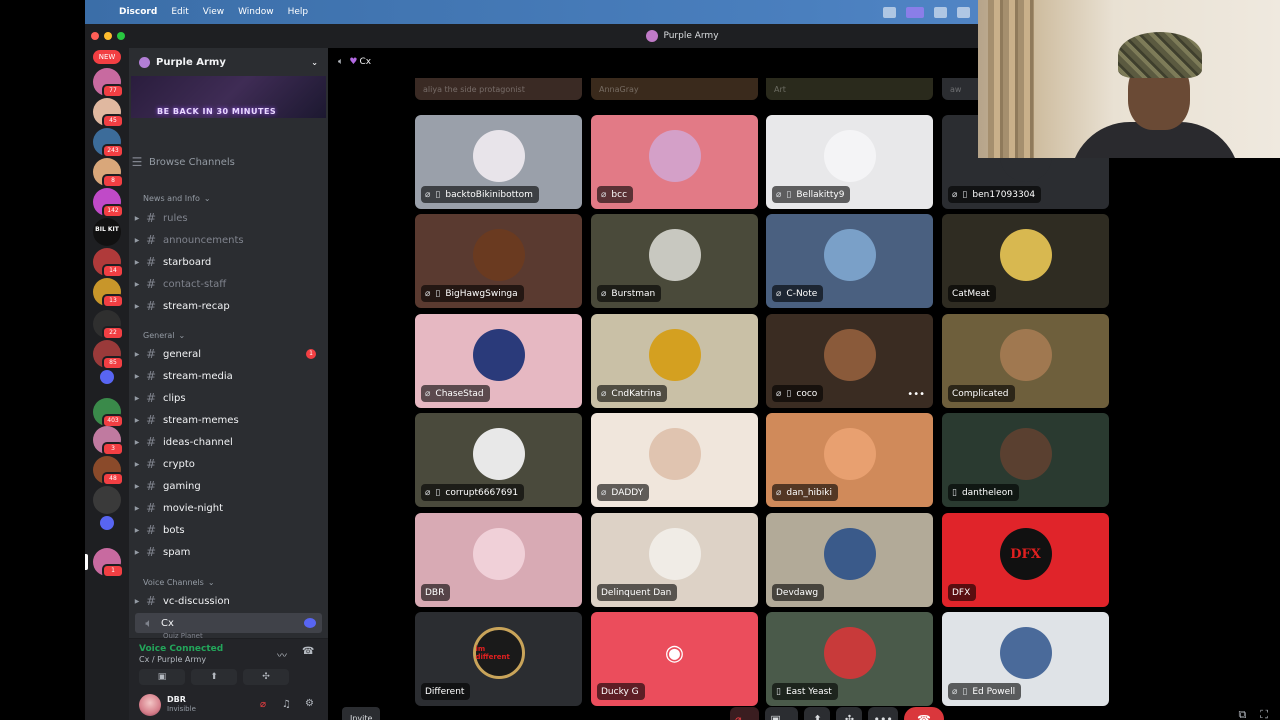 Image resolution: width=1280 pixels, height=720 pixels. I want to click on server-icon: 3, so click(108, 441).